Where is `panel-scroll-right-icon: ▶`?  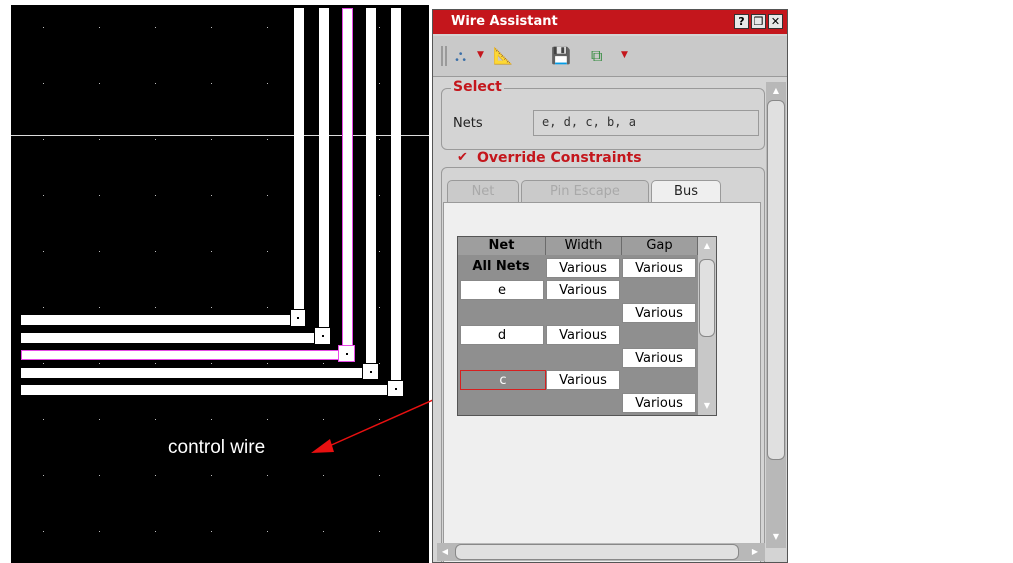
panel-scroll-right-icon: ▶ is located at coordinates (755, 551).